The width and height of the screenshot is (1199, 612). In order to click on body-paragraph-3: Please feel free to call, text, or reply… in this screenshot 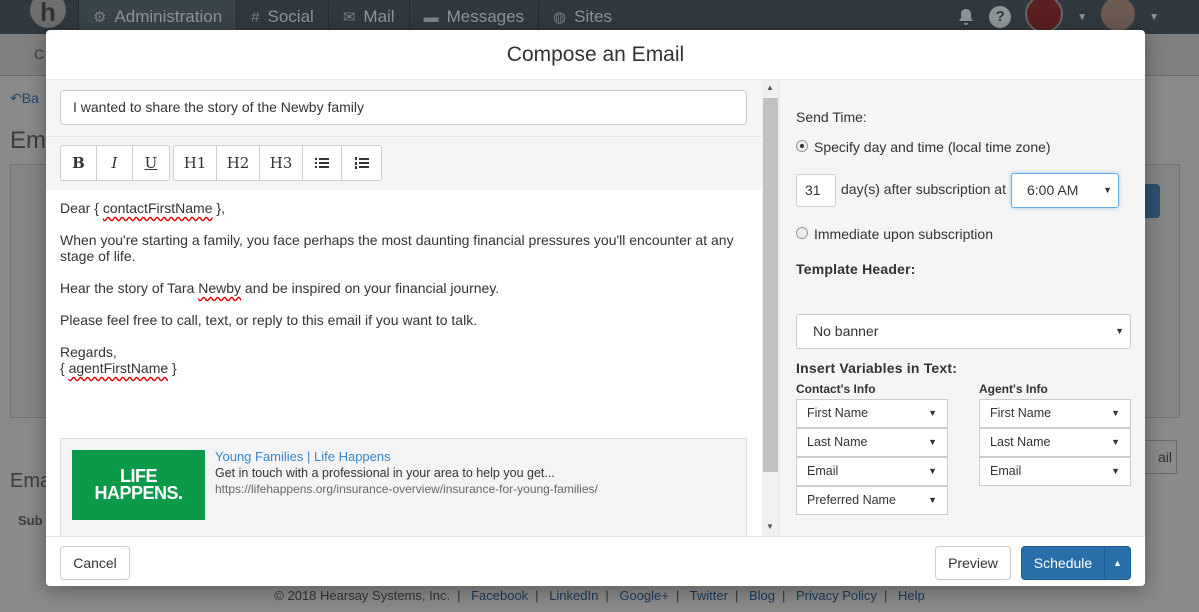, I will do `click(269, 320)`.